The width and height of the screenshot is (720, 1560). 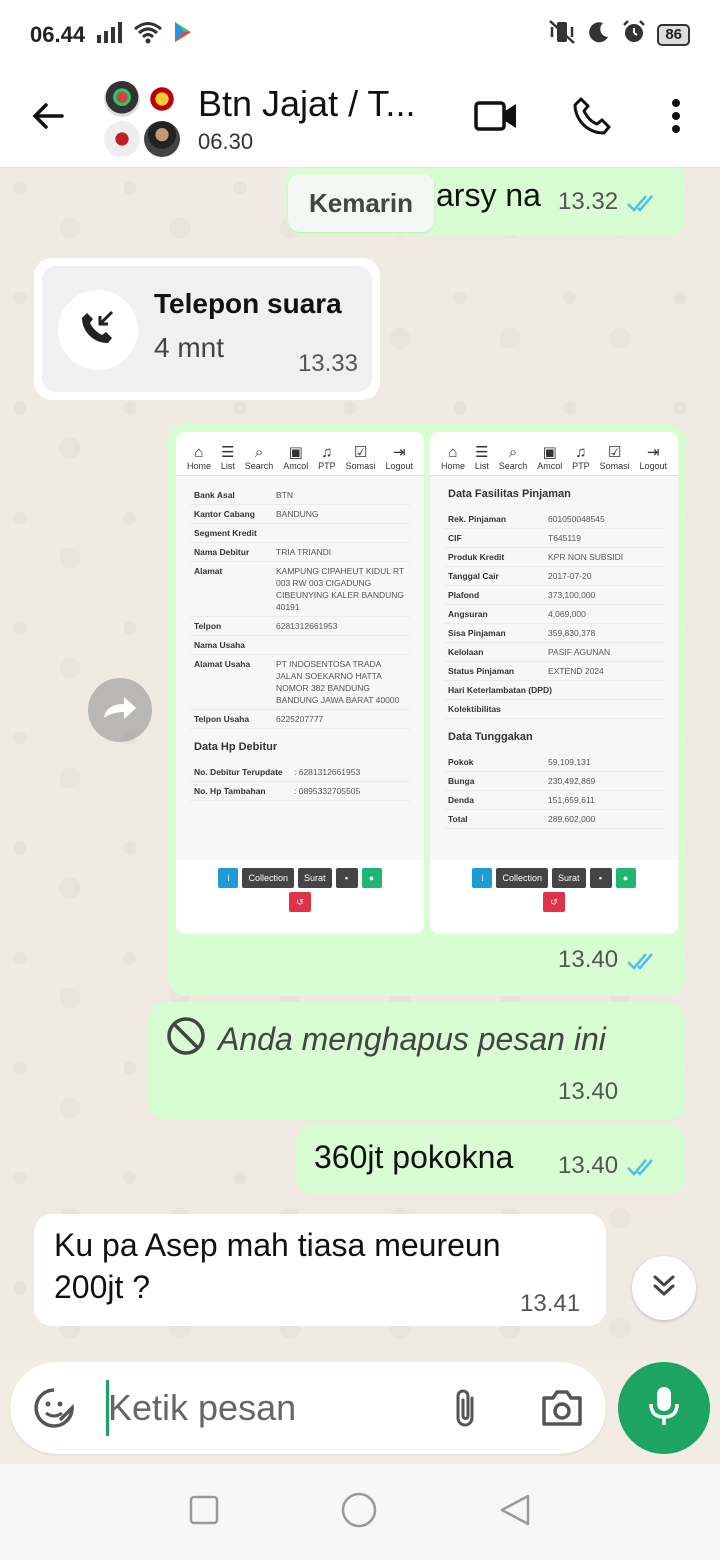 I want to click on read-ticks-icon, so click(x=643, y=202).